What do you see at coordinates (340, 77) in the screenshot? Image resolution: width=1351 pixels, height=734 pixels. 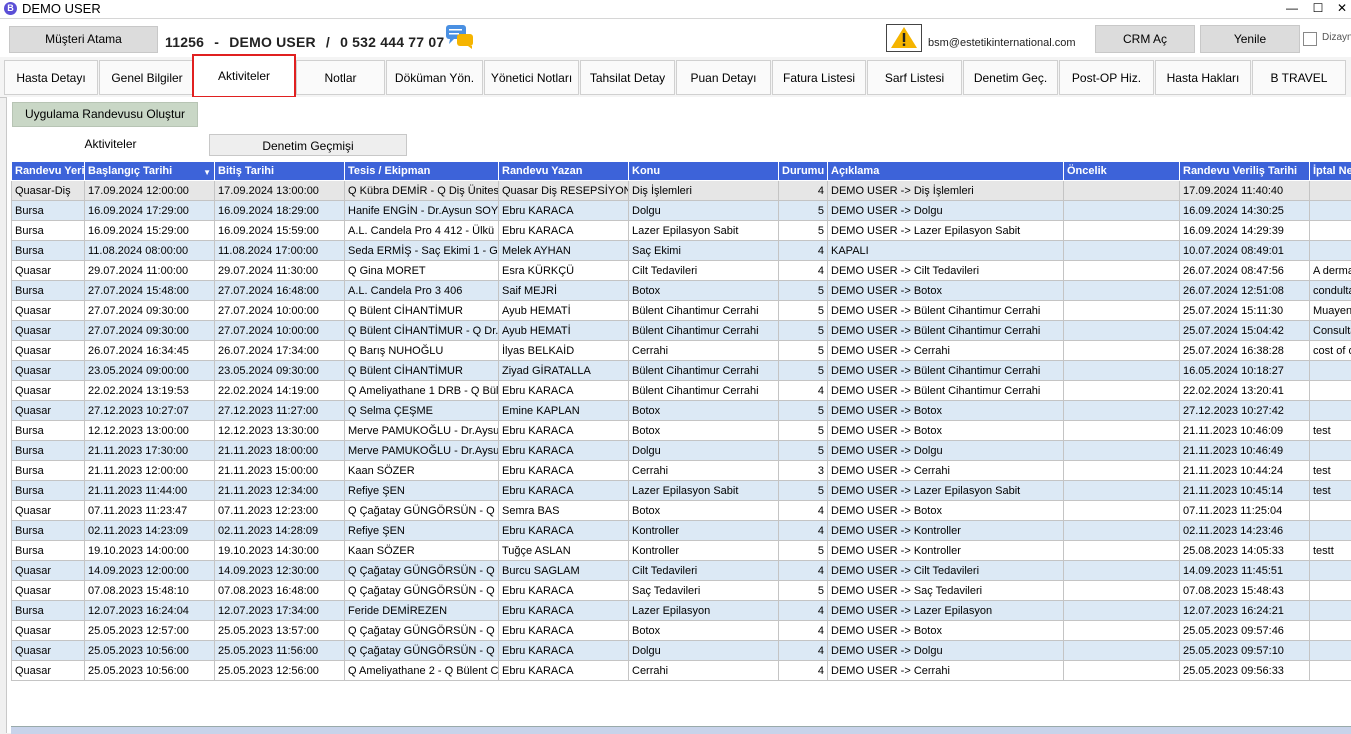 I see `tab-notlar: Notlar` at bounding box center [340, 77].